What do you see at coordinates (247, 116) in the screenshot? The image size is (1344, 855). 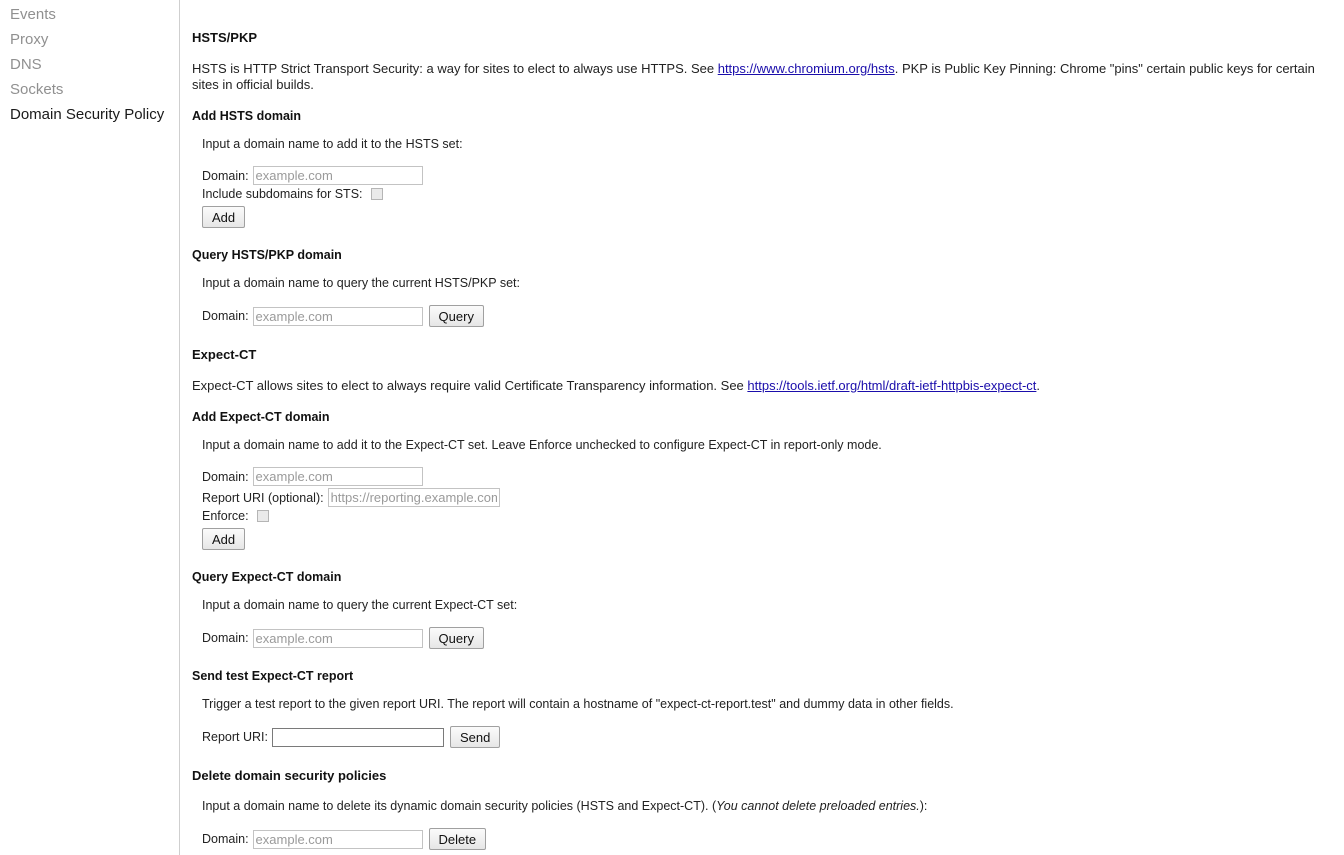 I see `add-hsts-domain-heading: Add HSTS domain` at bounding box center [247, 116].